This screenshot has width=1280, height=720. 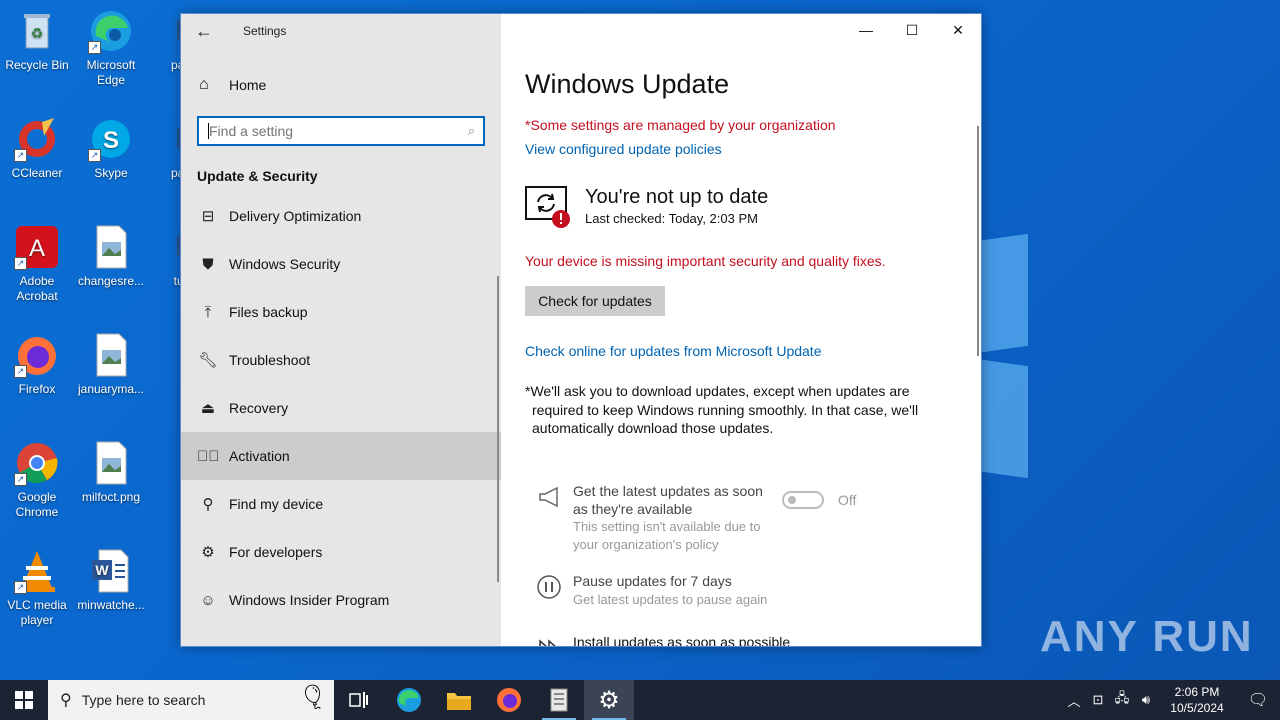 What do you see at coordinates (265, 31) in the screenshot?
I see `window-title: Settings` at bounding box center [265, 31].